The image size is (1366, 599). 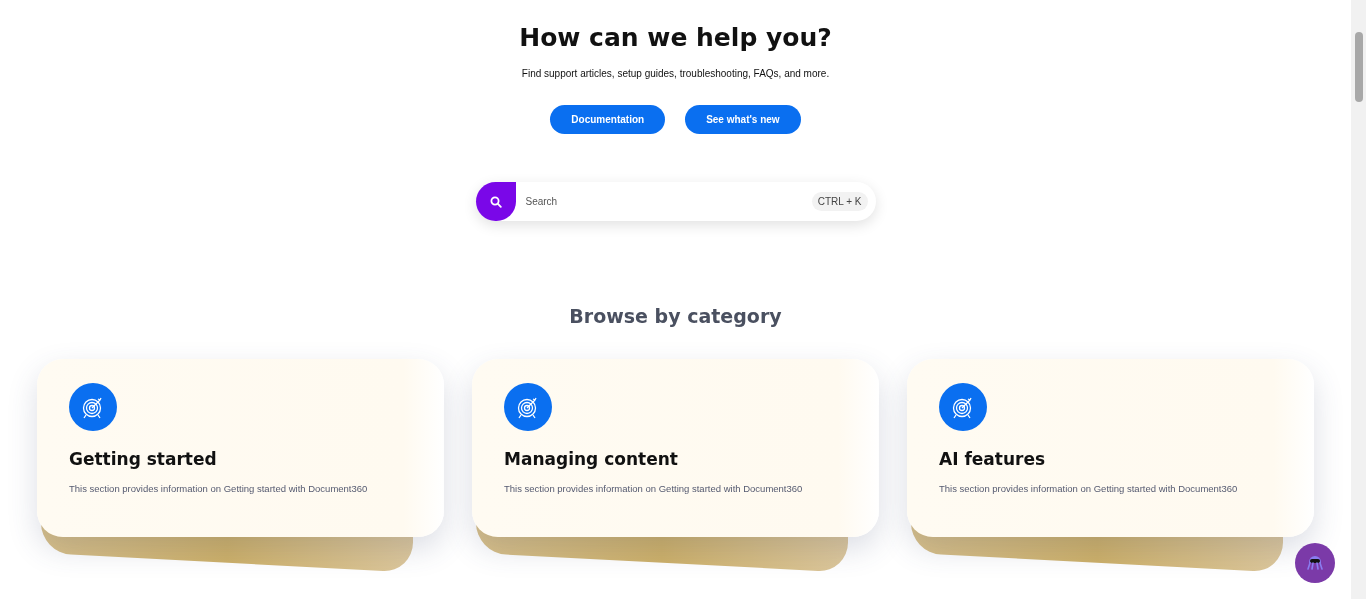 What do you see at coordinates (1358, 299) in the screenshot?
I see `scrollbar` at bounding box center [1358, 299].